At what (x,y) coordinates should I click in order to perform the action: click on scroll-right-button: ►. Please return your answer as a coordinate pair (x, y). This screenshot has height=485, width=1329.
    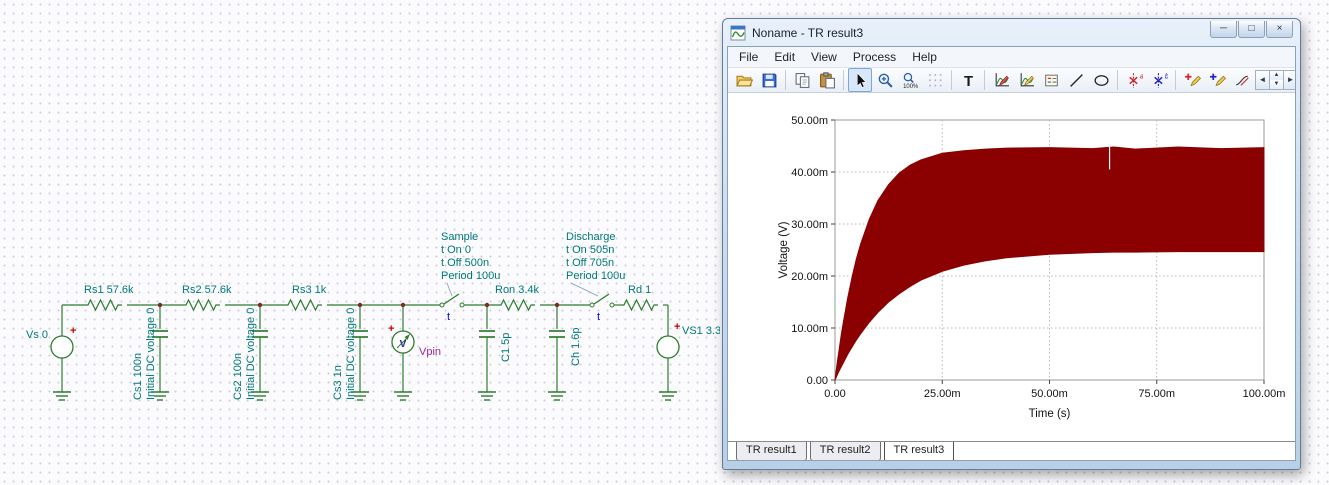
    Looking at the image, I should click on (1289, 80).